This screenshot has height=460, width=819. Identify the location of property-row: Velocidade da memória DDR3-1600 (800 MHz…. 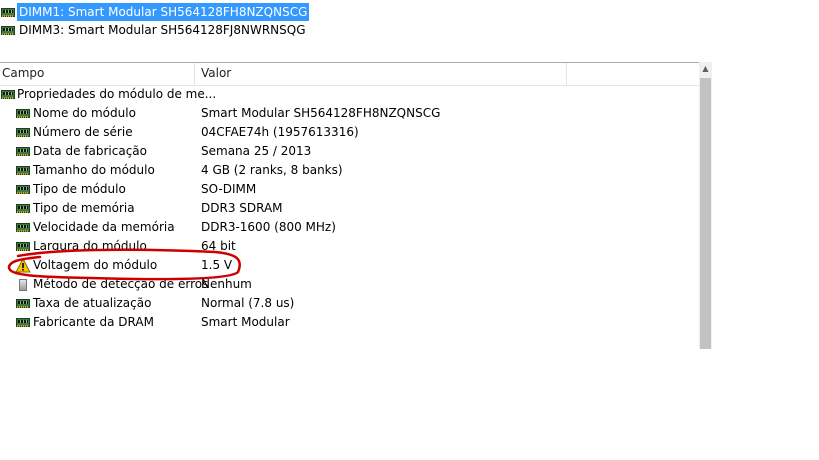
(349, 227).